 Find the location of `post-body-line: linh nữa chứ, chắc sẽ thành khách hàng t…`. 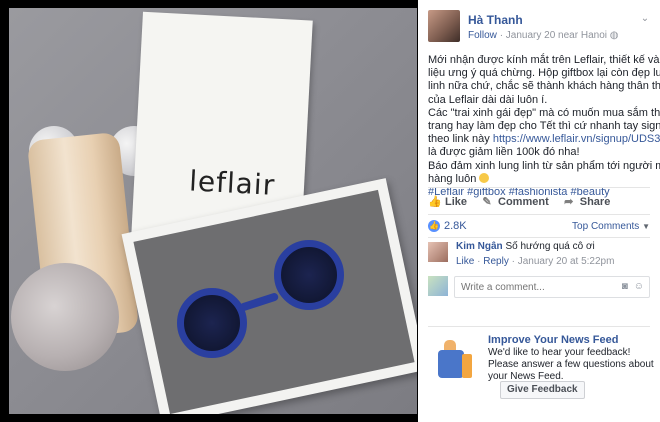

post-body-line: linh nữa chứ, chắc sẽ thành khách hàng t… is located at coordinates (544, 86).